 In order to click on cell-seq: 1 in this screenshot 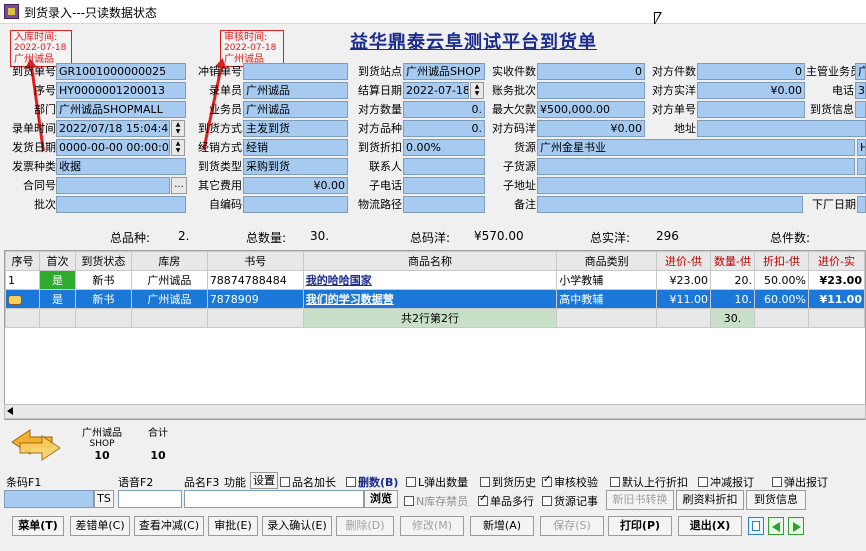, I will do `click(22, 280)`.